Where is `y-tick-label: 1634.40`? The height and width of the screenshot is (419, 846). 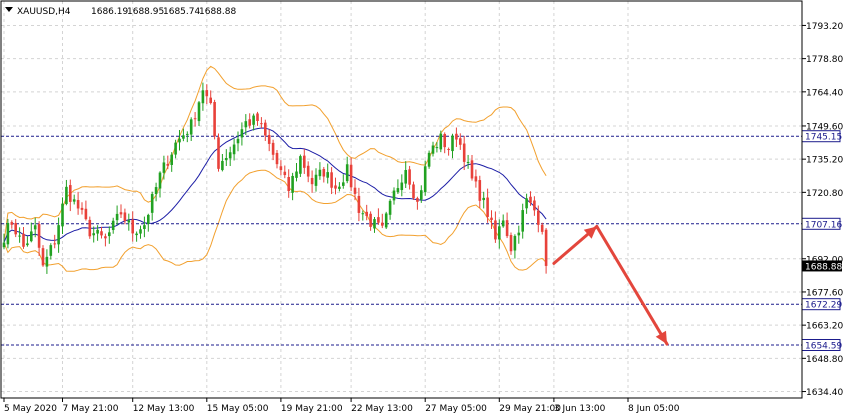
y-tick-label: 1634.40 is located at coordinates (824, 393).